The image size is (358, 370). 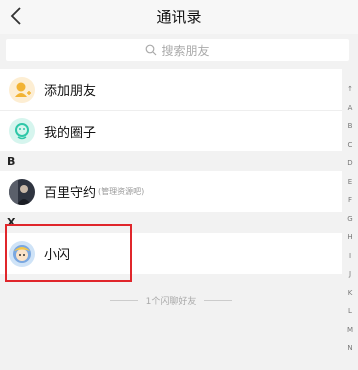 I want to click on page-title: 通讯录, so click(x=179, y=17).